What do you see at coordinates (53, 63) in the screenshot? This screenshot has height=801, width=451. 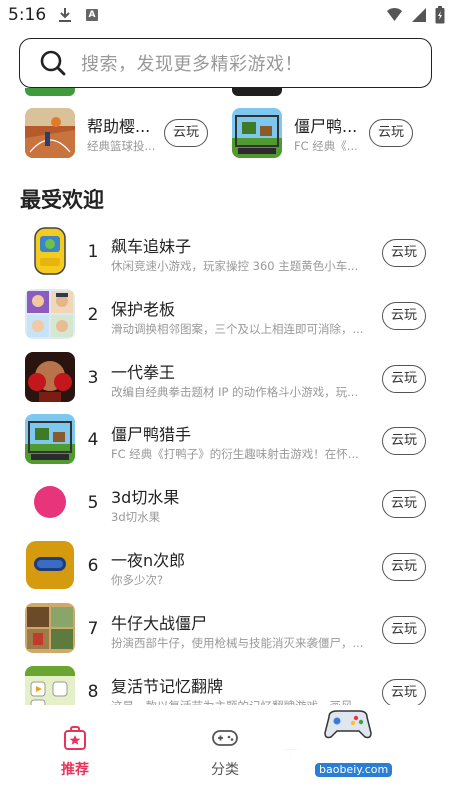 I see `search-icon` at bounding box center [53, 63].